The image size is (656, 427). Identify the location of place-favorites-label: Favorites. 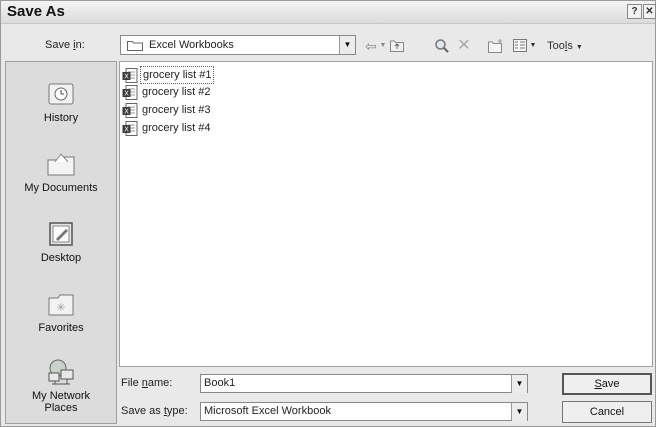
(61, 328).